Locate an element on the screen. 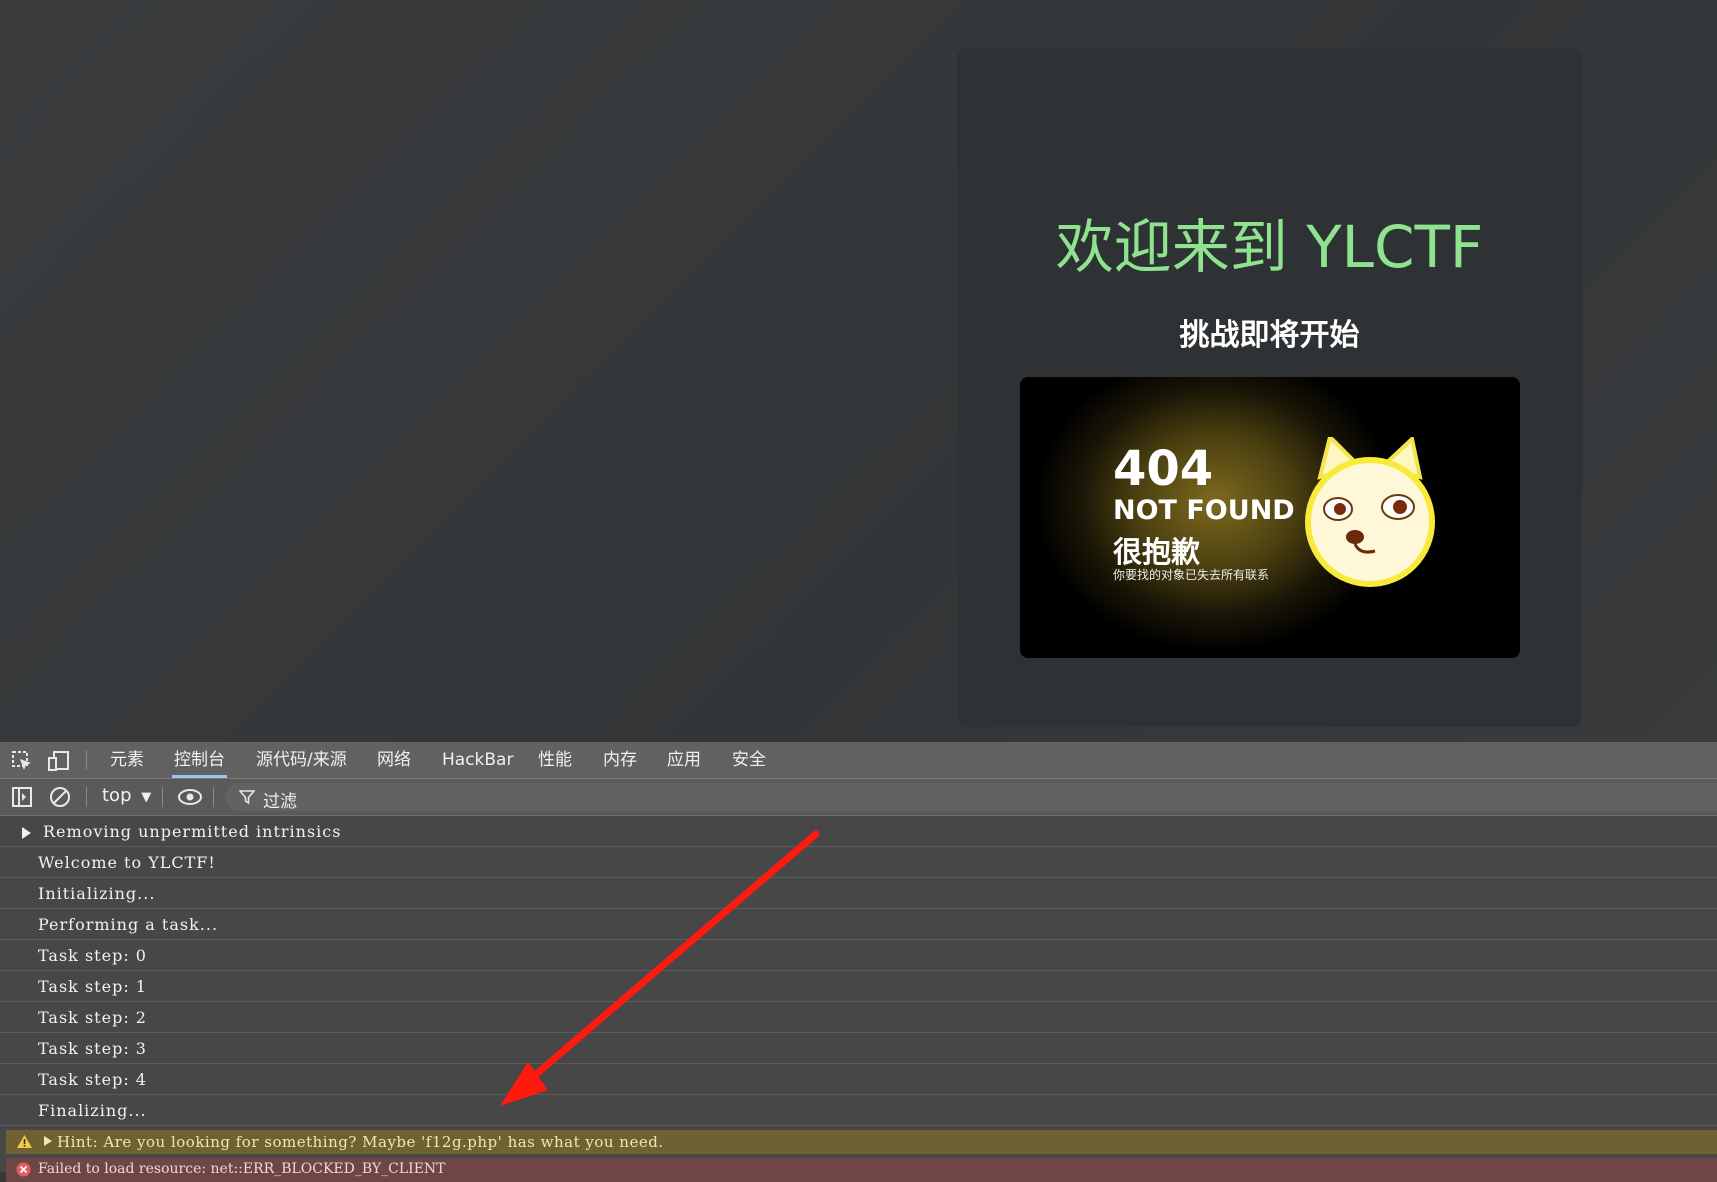 The image size is (1717, 1182). log-text: Task step: 1 is located at coordinates (92, 986).